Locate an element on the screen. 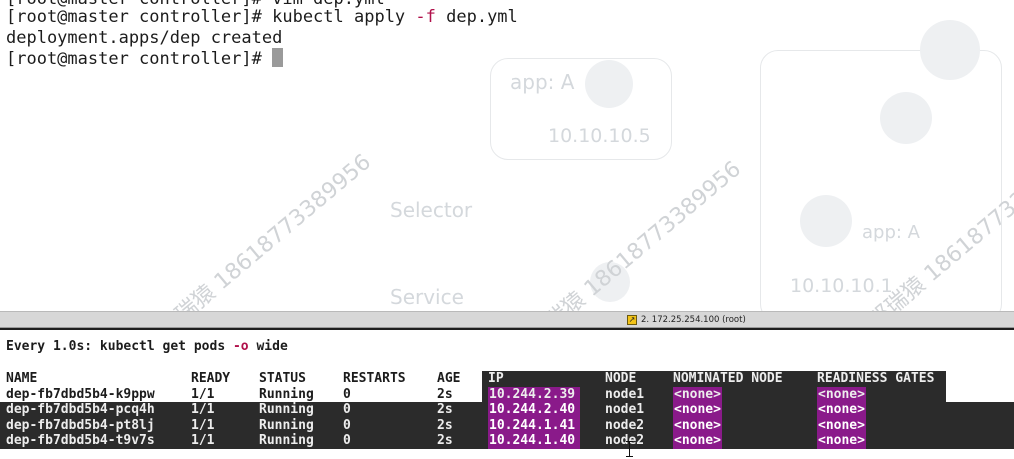  column-header-readiness-gates: READINESS GATES is located at coordinates (876, 378).